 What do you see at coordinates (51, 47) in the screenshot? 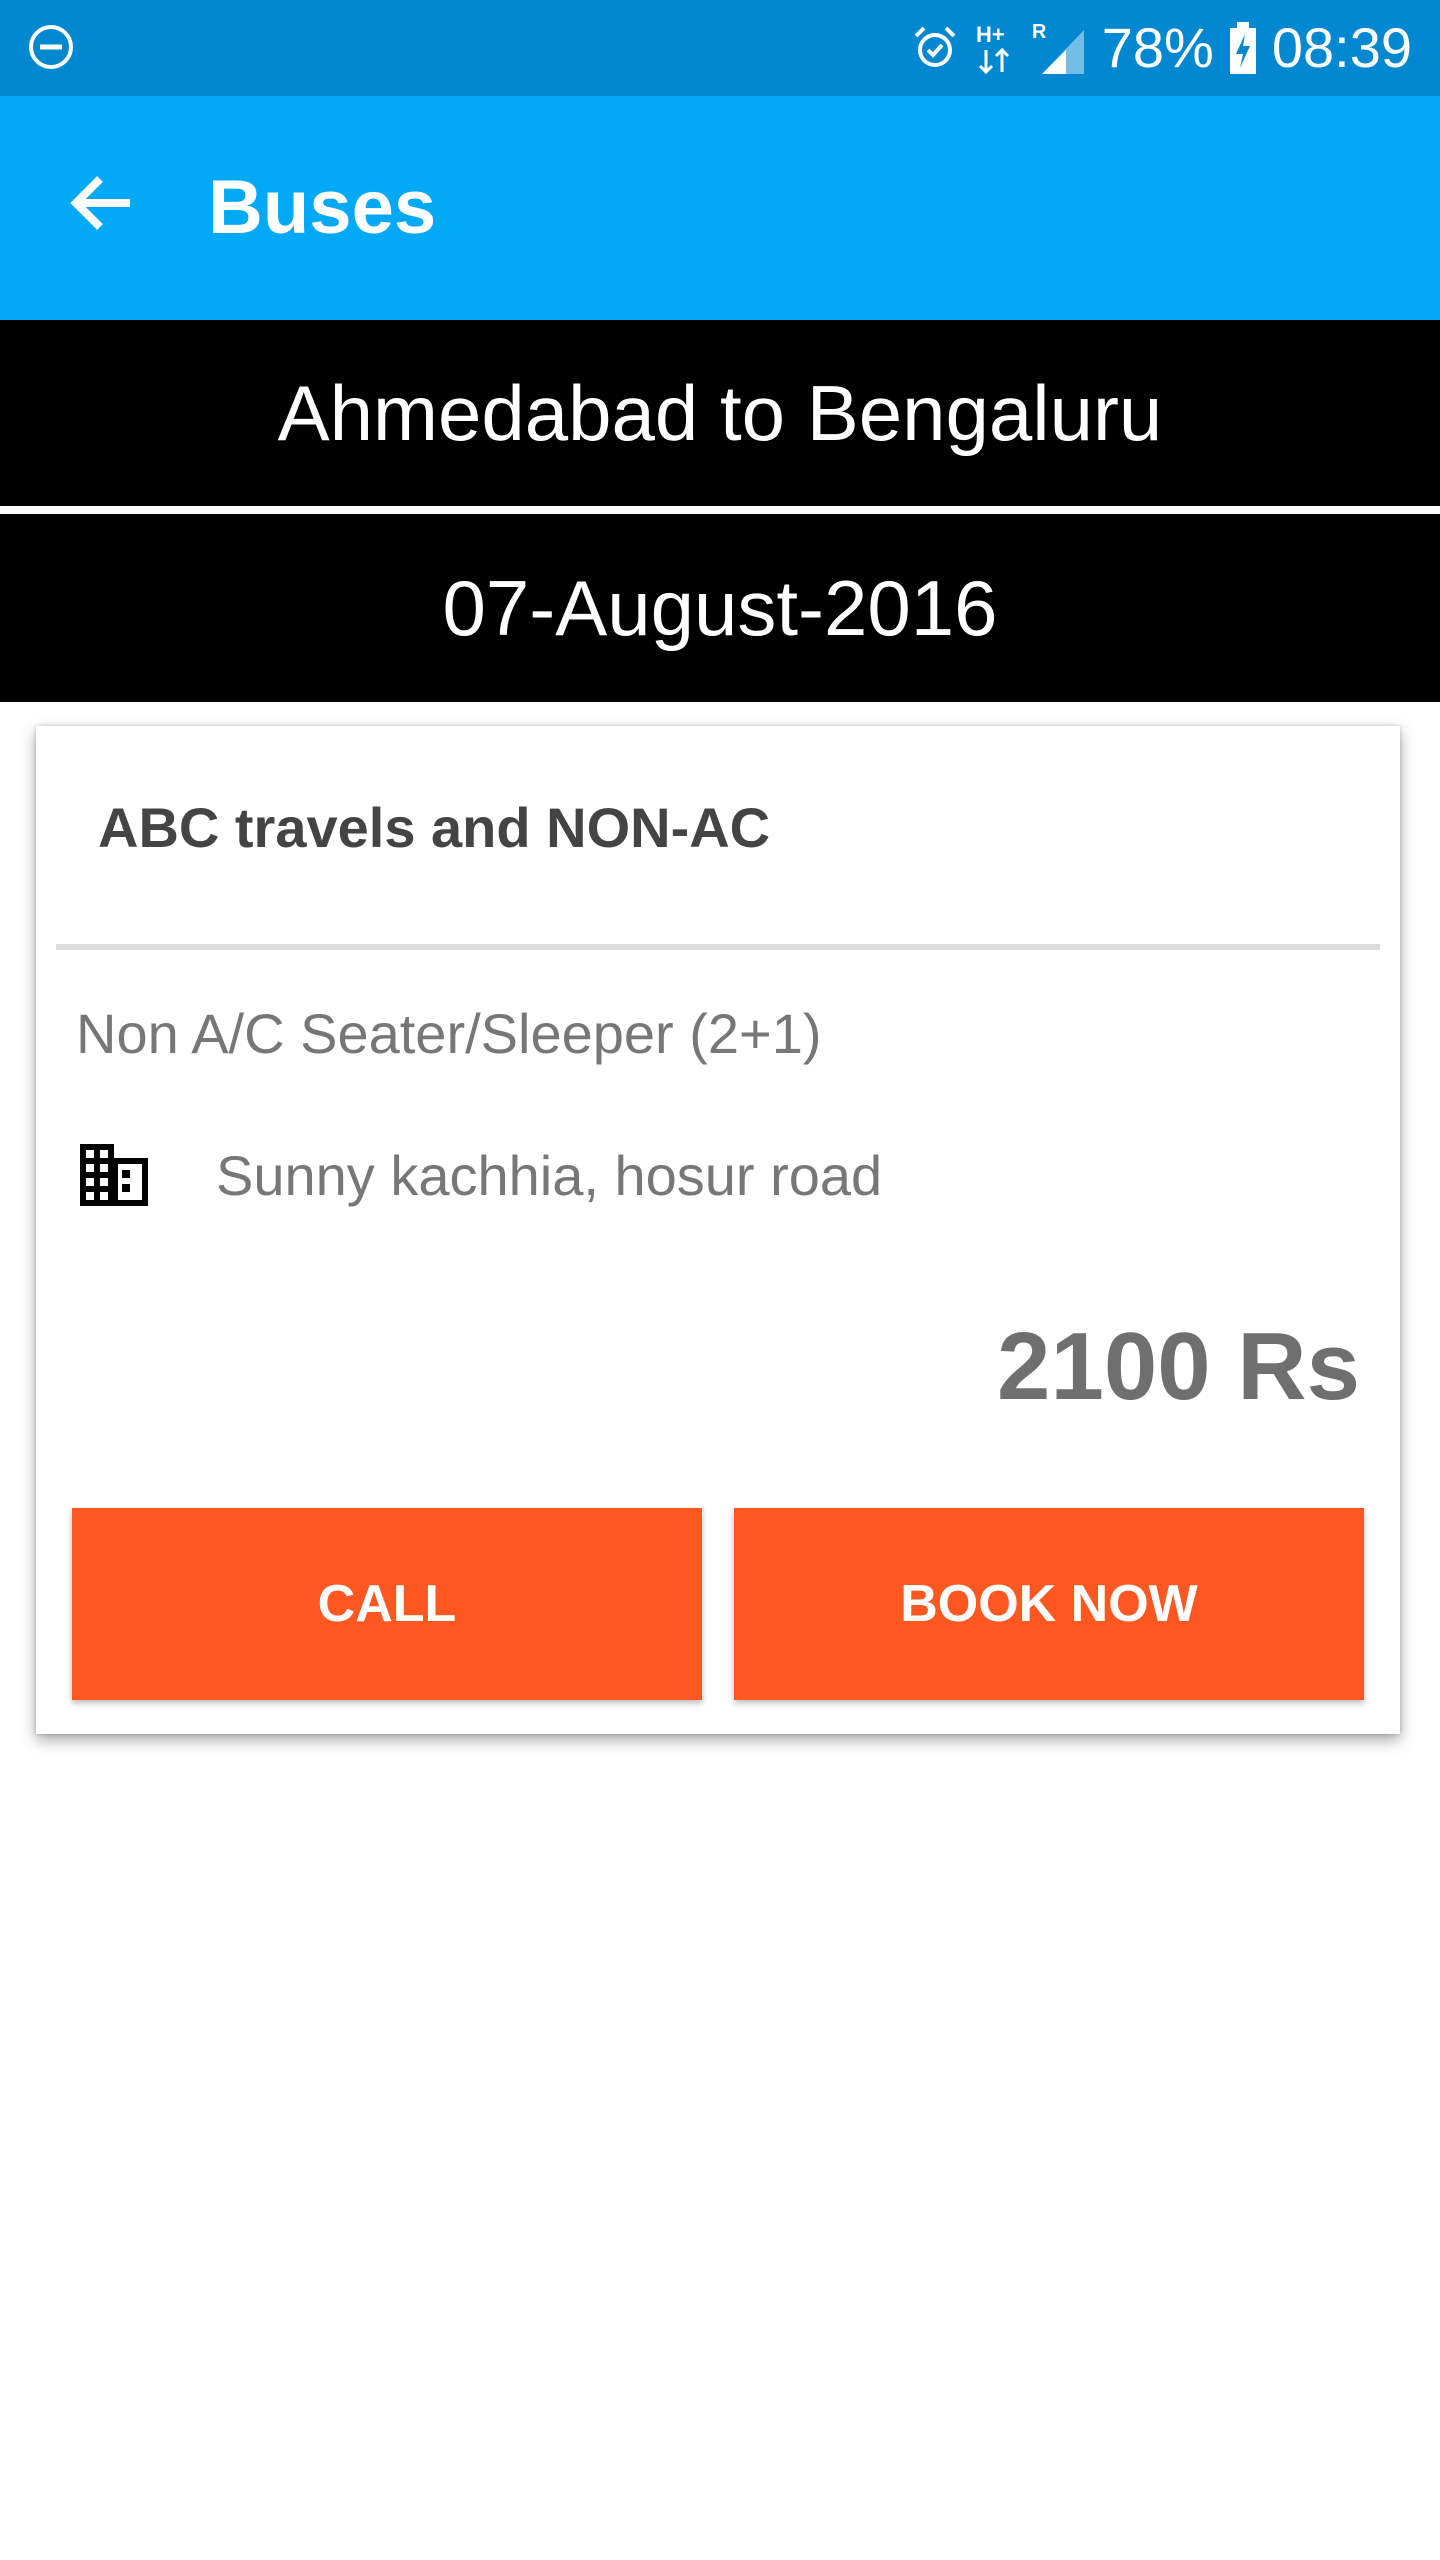
I see `do-not-disturb-icon` at bounding box center [51, 47].